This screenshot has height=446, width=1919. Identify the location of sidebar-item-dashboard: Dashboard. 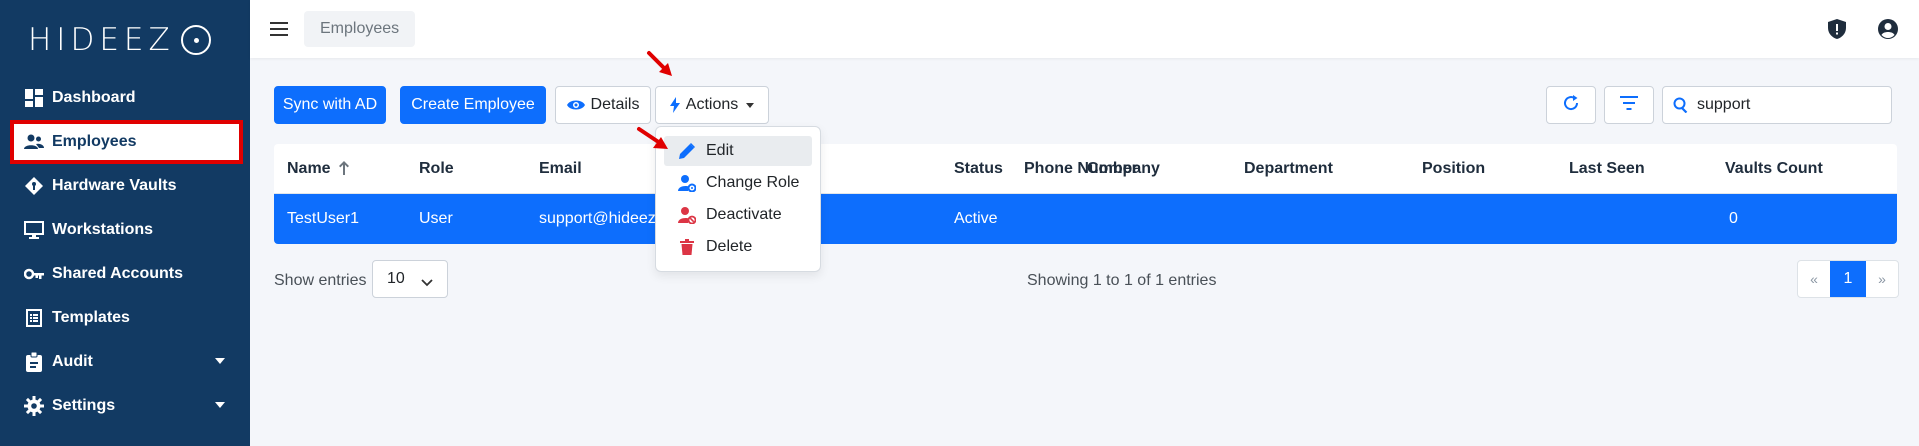
(126, 98).